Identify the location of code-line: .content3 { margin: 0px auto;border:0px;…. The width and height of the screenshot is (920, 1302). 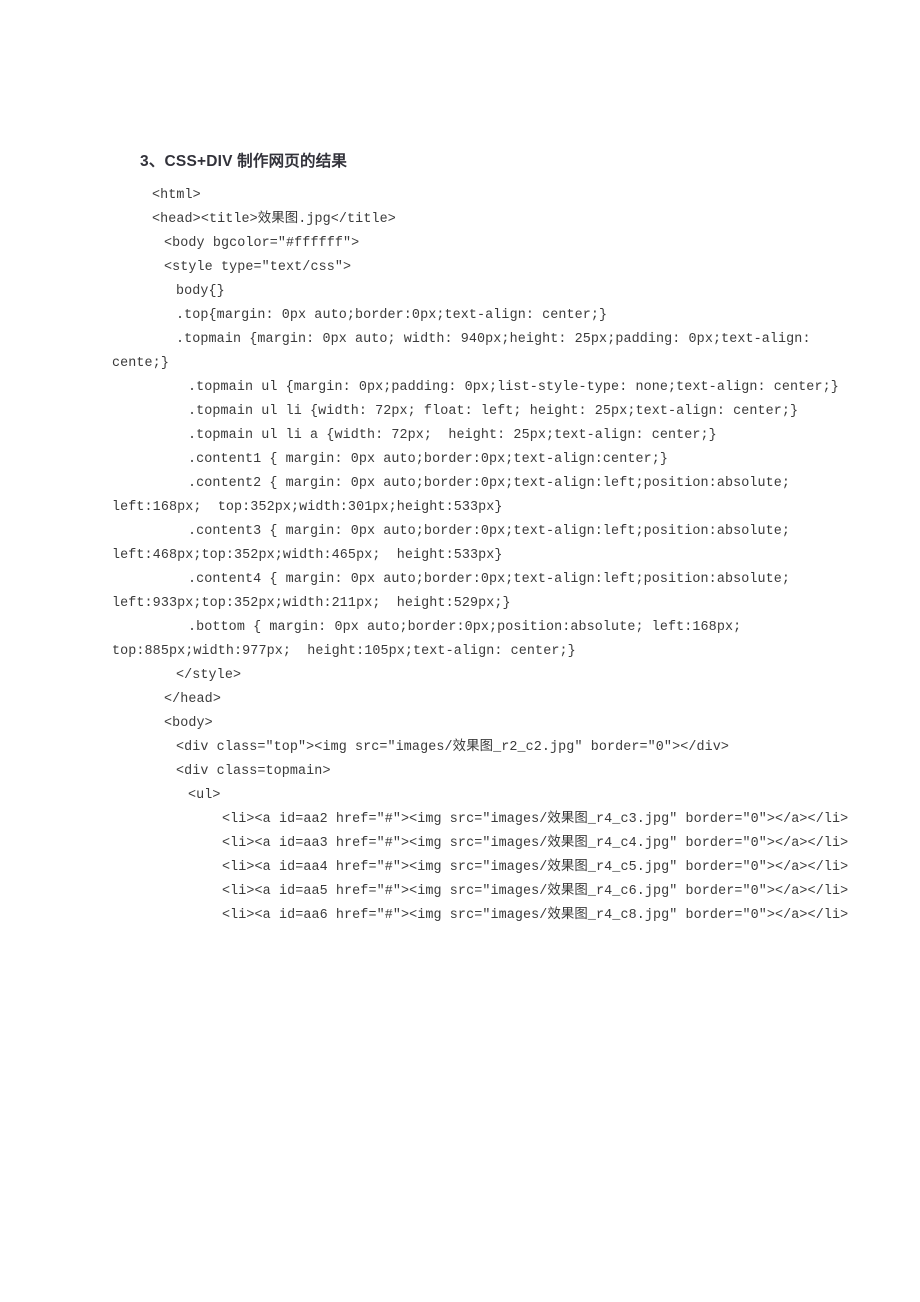
(486, 544).